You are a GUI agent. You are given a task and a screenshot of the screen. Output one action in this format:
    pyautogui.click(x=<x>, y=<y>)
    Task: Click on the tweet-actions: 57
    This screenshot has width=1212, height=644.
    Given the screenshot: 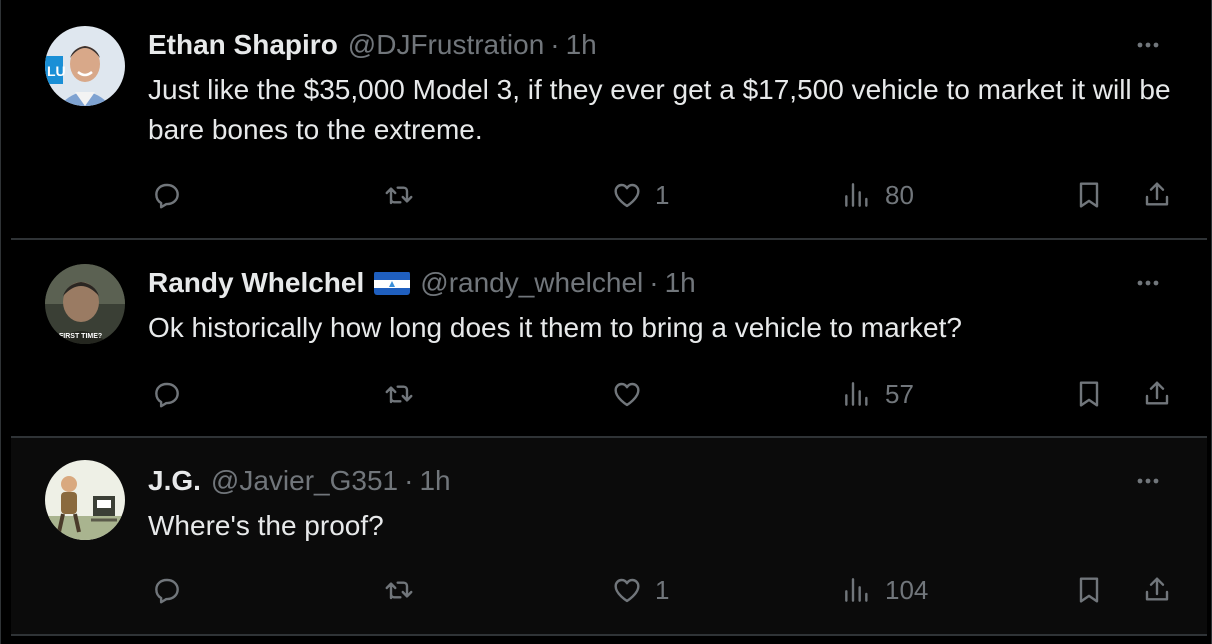 What is the action you would take?
    pyautogui.click(x=609, y=394)
    